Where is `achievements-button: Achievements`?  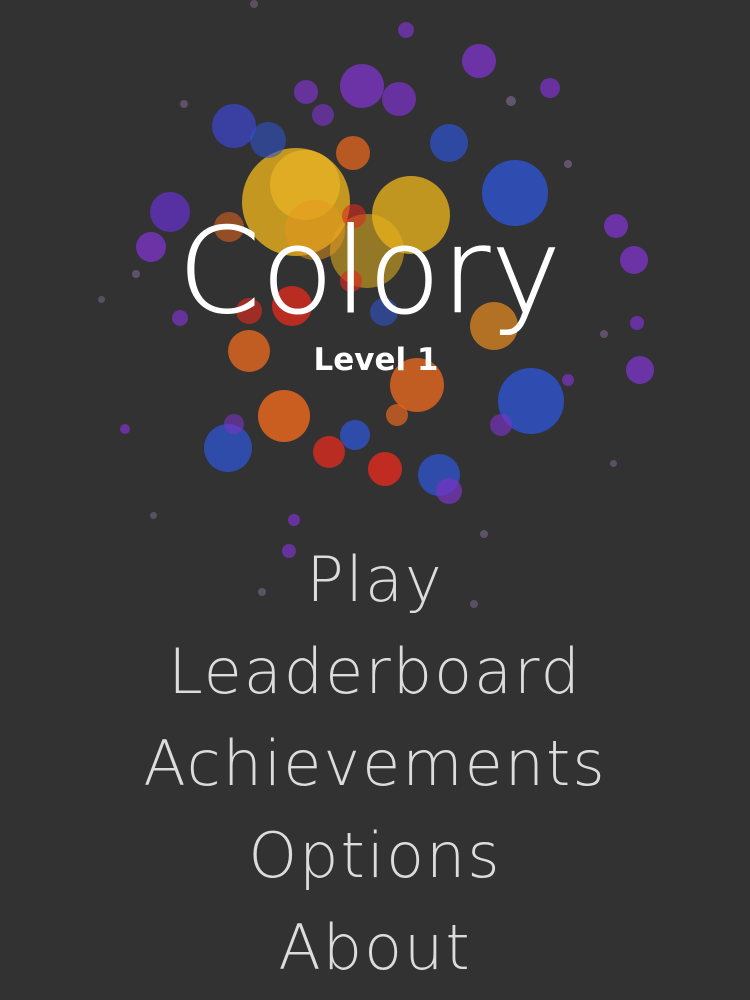 achievements-button: Achievements is located at coordinates (375, 764).